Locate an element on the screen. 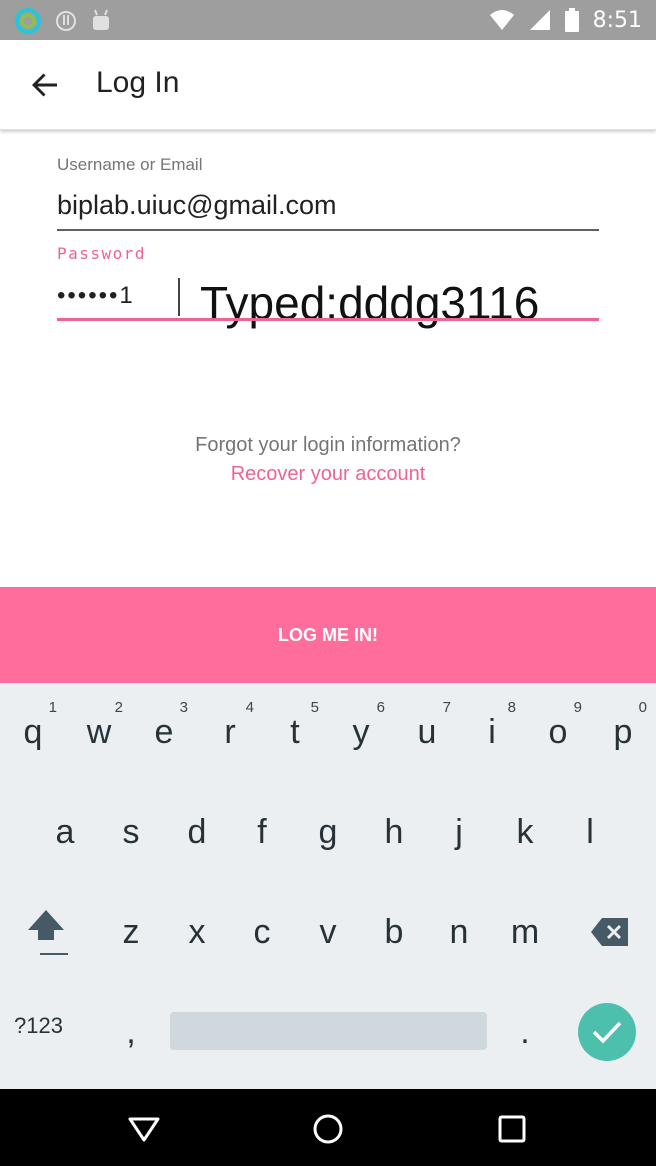 The height and width of the screenshot is (1166, 656). status-bar-right: 8:51 is located at coordinates (565, 20).